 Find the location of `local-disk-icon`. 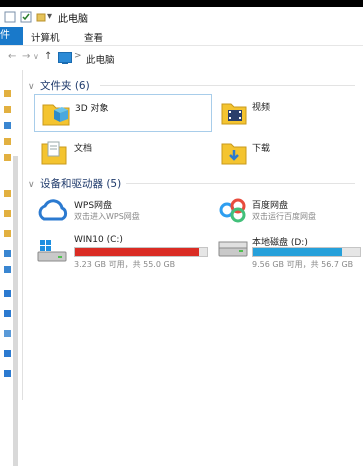

local-disk-icon is located at coordinates (233, 251).